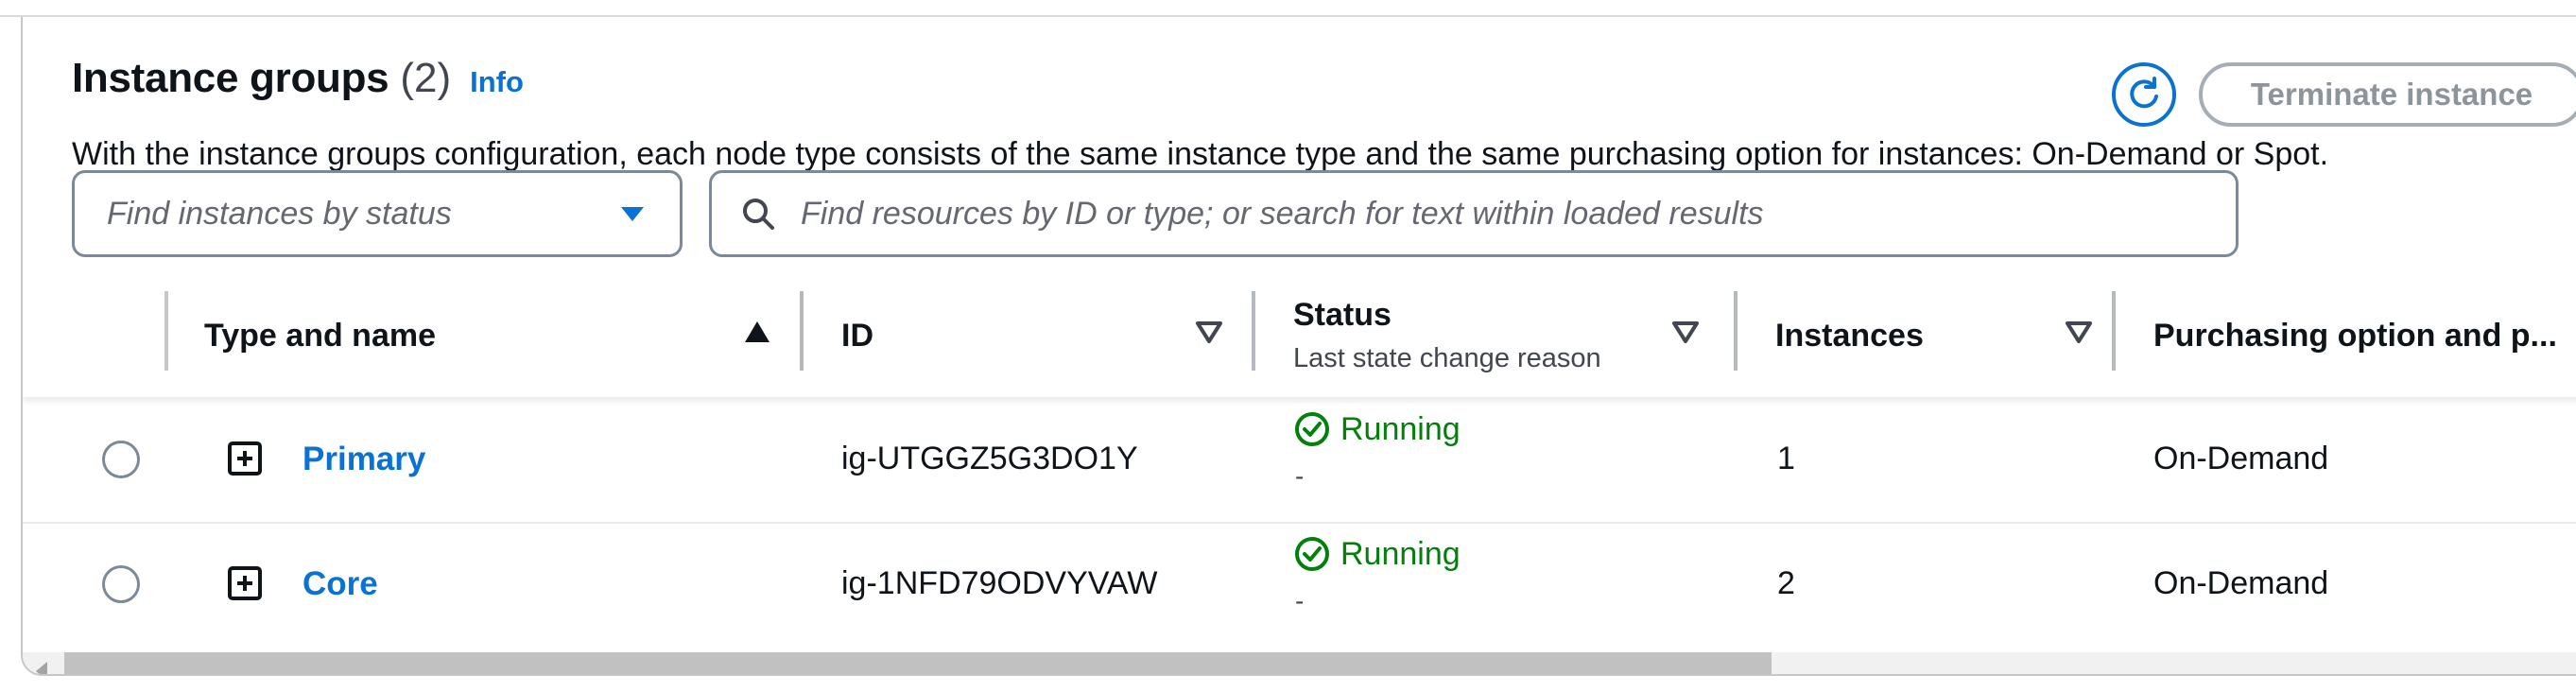 The image size is (2576, 692). Describe the element at coordinates (1447, 335) in the screenshot. I see `column-header-status: Status Last state change reason` at that location.